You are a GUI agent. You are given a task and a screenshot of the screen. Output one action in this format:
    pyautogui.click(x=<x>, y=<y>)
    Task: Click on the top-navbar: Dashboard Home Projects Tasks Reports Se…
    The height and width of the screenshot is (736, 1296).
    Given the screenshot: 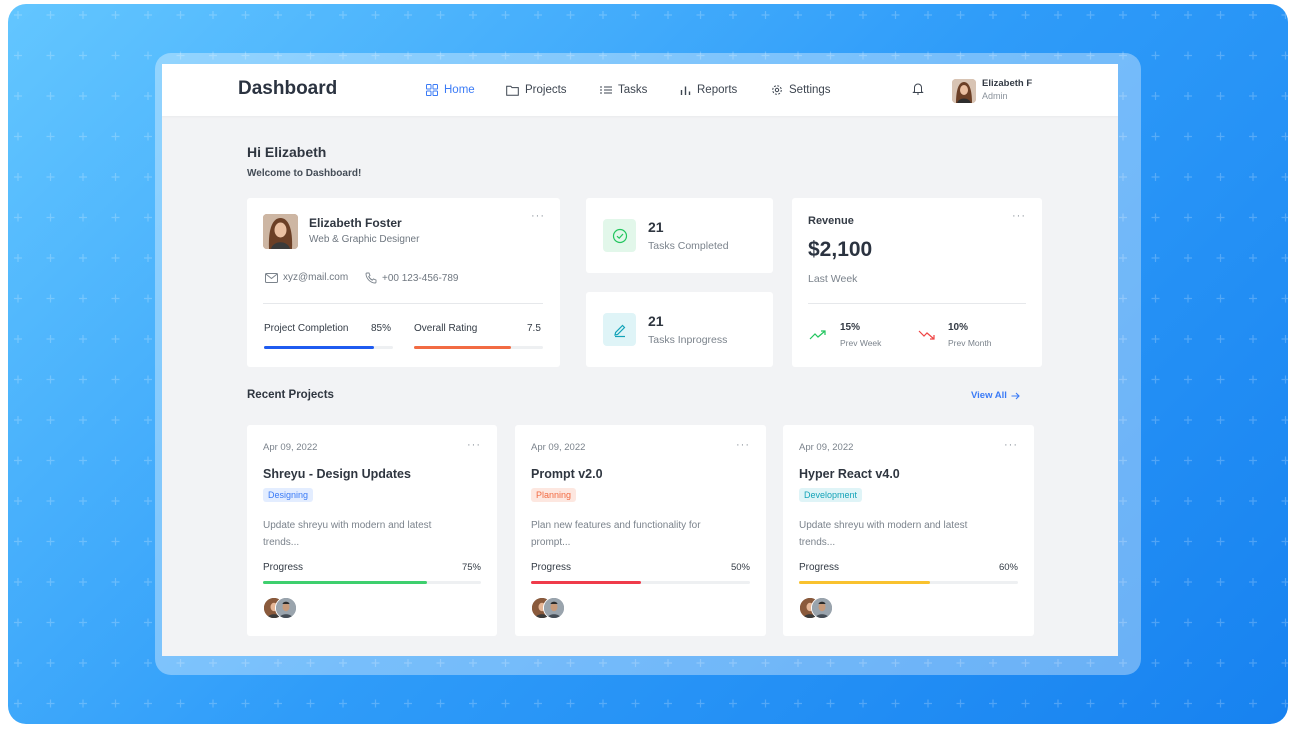 What is the action you would take?
    pyautogui.click(x=640, y=90)
    